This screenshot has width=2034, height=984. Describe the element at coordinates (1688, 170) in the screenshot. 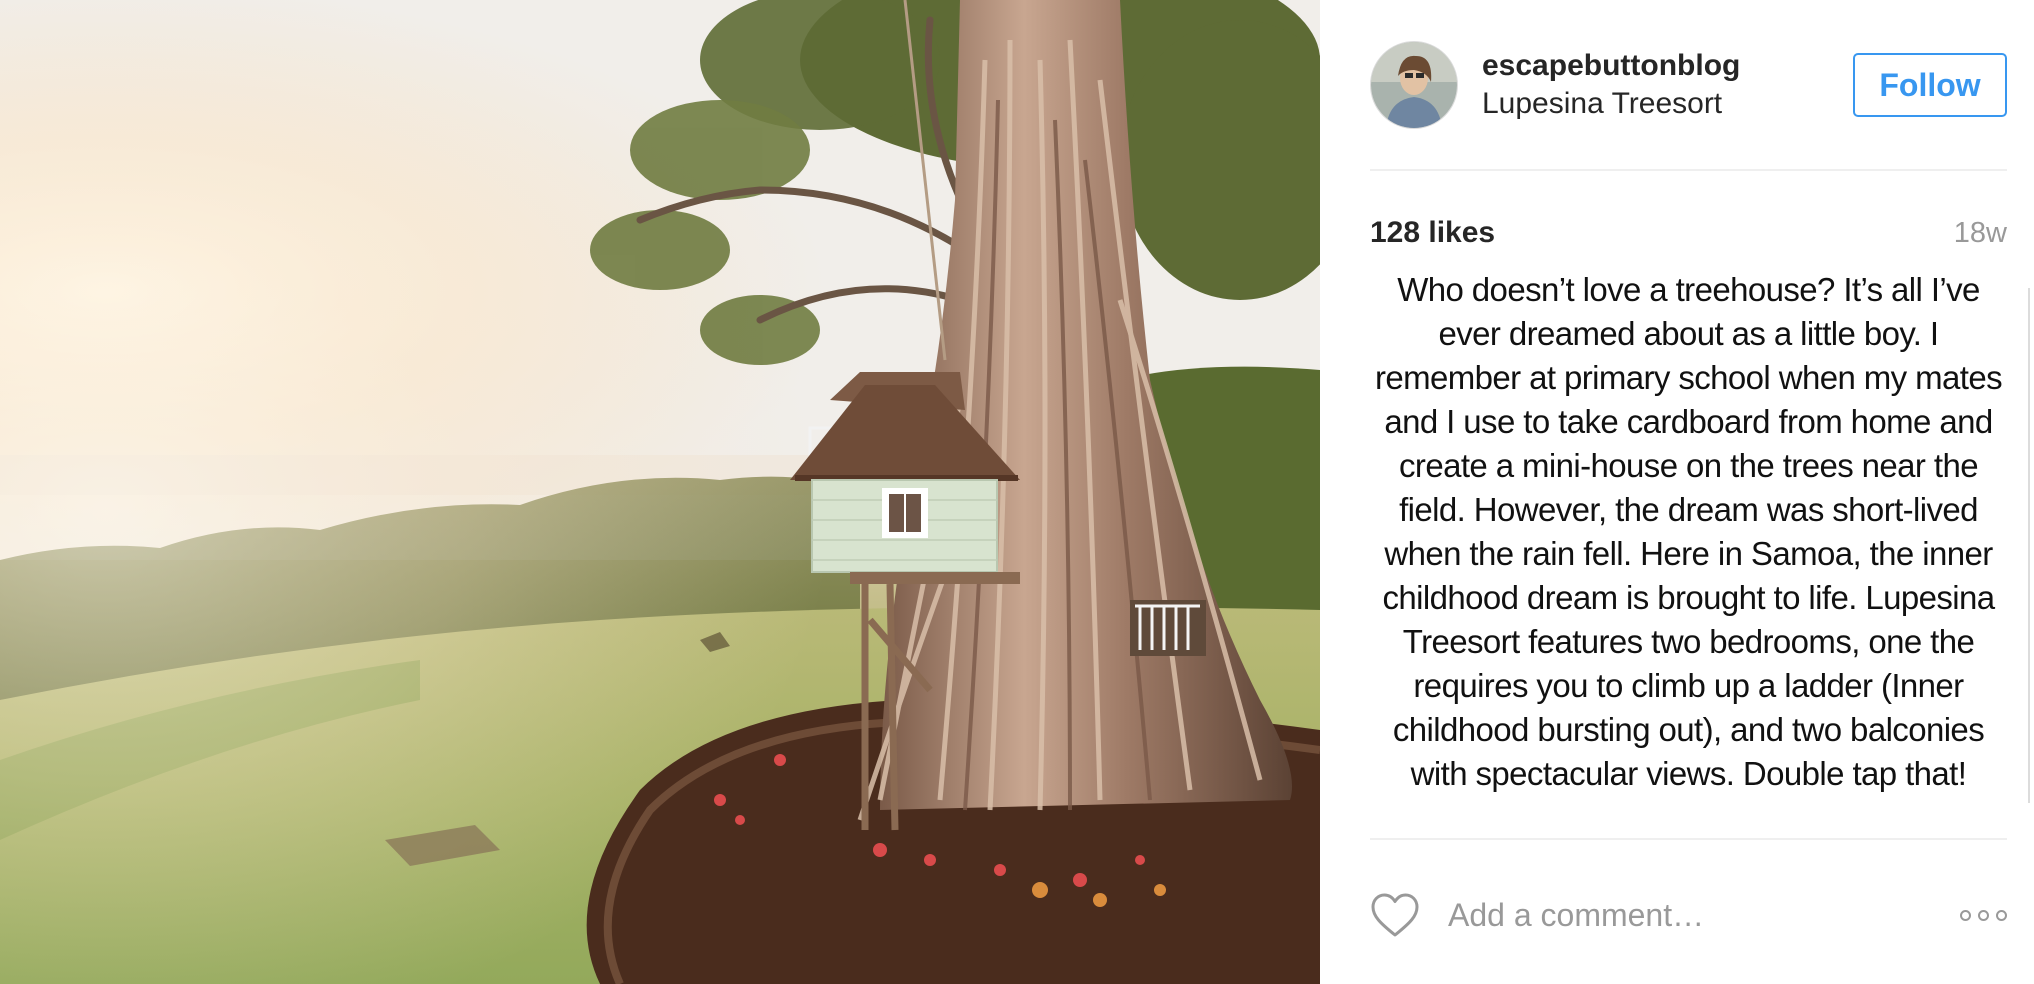

I see `header-divider` at that location.